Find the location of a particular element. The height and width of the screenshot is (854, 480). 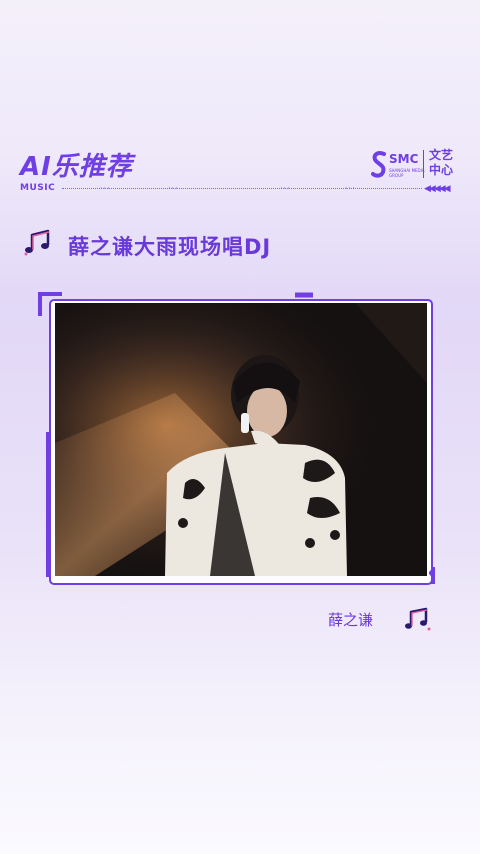

song-title: 薛之谦大雨现场唱DJ is located at coordinates (170, 247).